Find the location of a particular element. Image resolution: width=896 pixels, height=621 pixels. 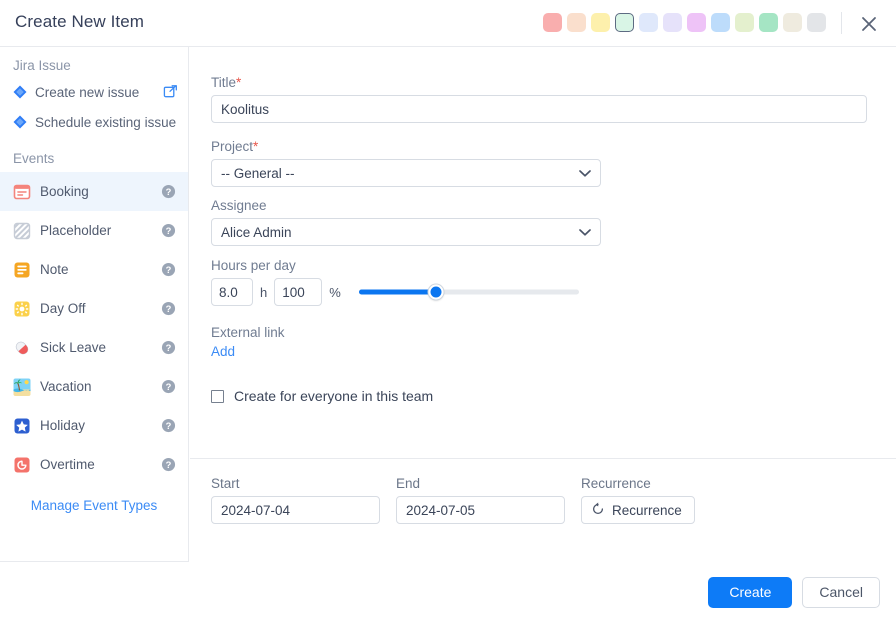

swatch-red is located at coordinates (552, 22).